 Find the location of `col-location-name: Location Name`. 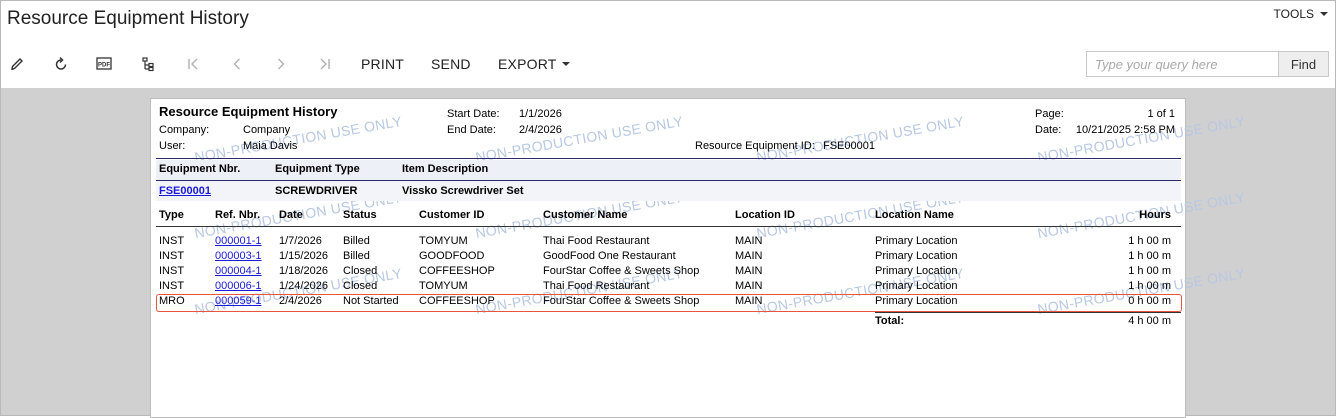

col-location-name: Location Name is located at coordinates (914, 215).